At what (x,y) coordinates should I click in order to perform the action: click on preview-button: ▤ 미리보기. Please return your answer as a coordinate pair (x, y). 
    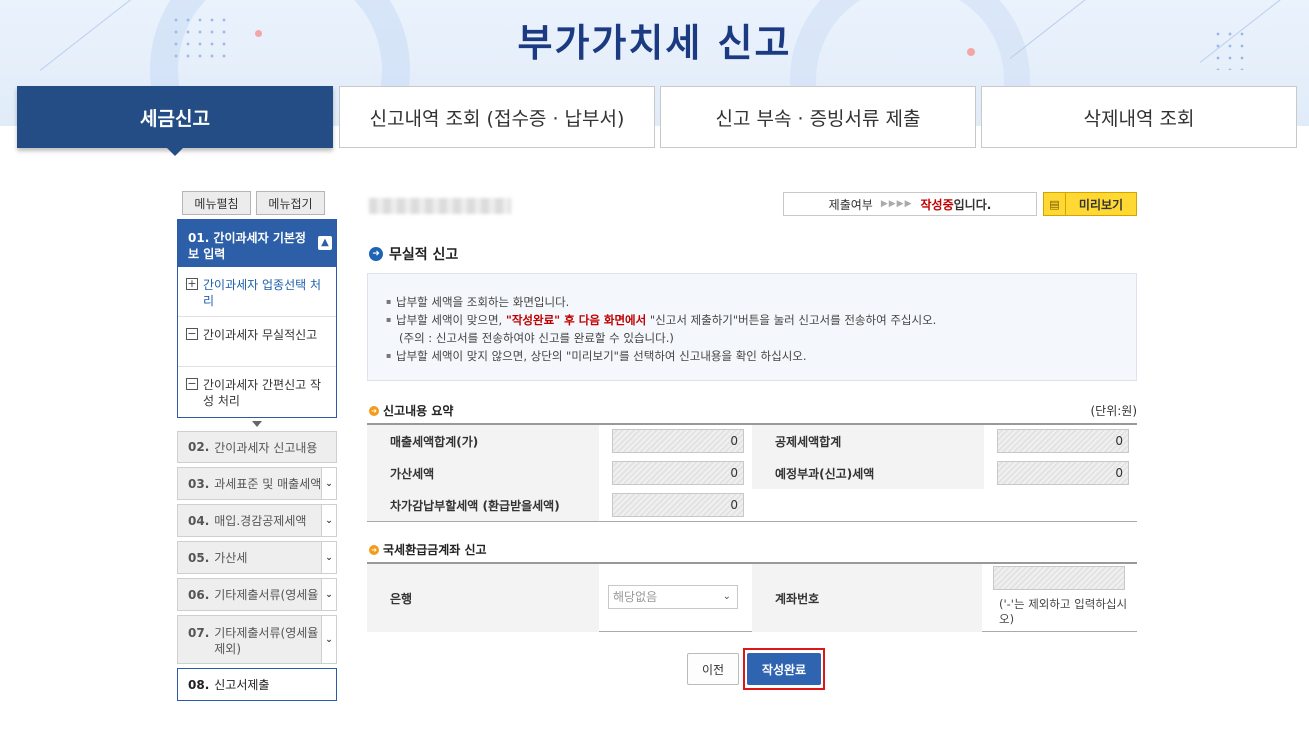
    Looking at the image, I should click on (1090, 204).